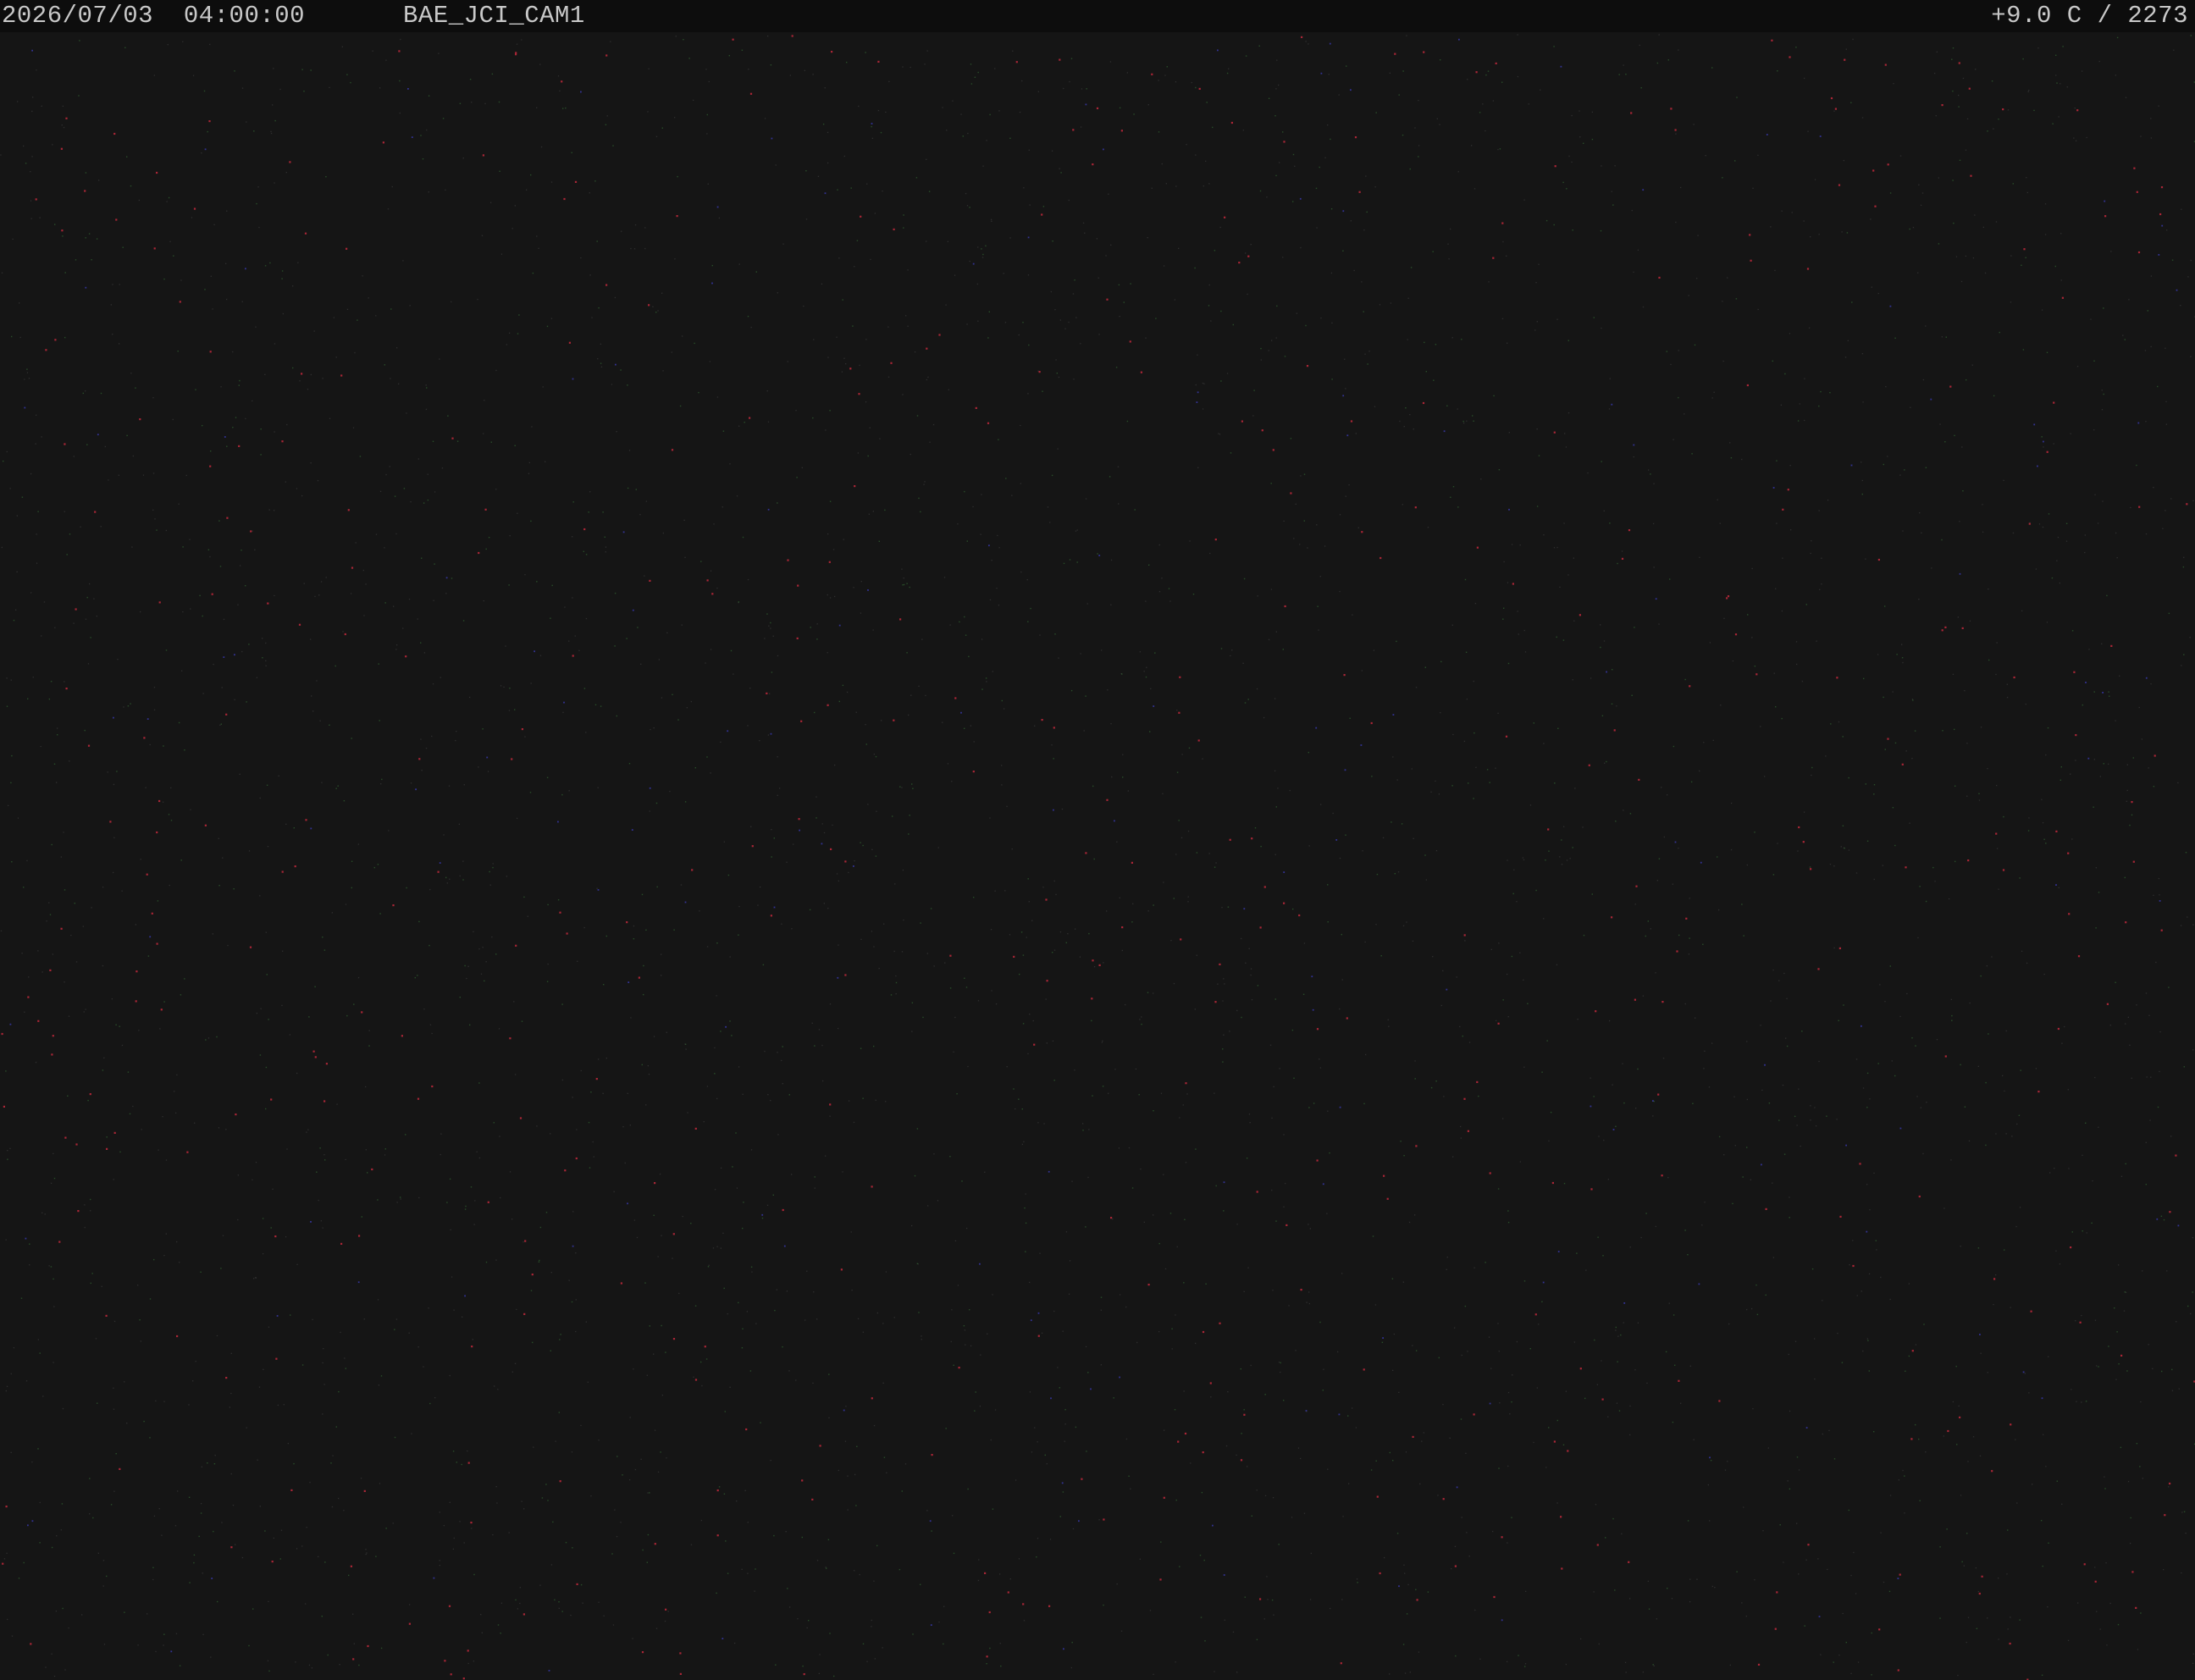  What do you see at coordinates (494, 16) in the screenshot?
I see `camera-id-label: BAE_JCI_CAM1` at bounding box center [494, 16].